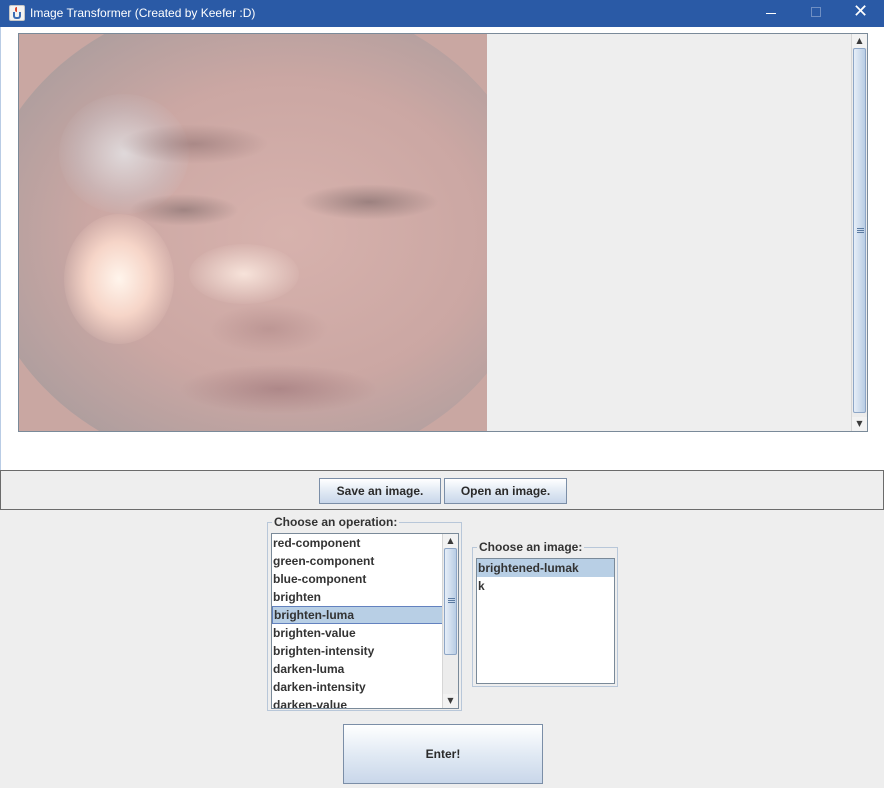  What do you see at coordinates (358, 633) in the screenshot?
I see `operation-item: brighten-value` at bounding box center [358, 633].